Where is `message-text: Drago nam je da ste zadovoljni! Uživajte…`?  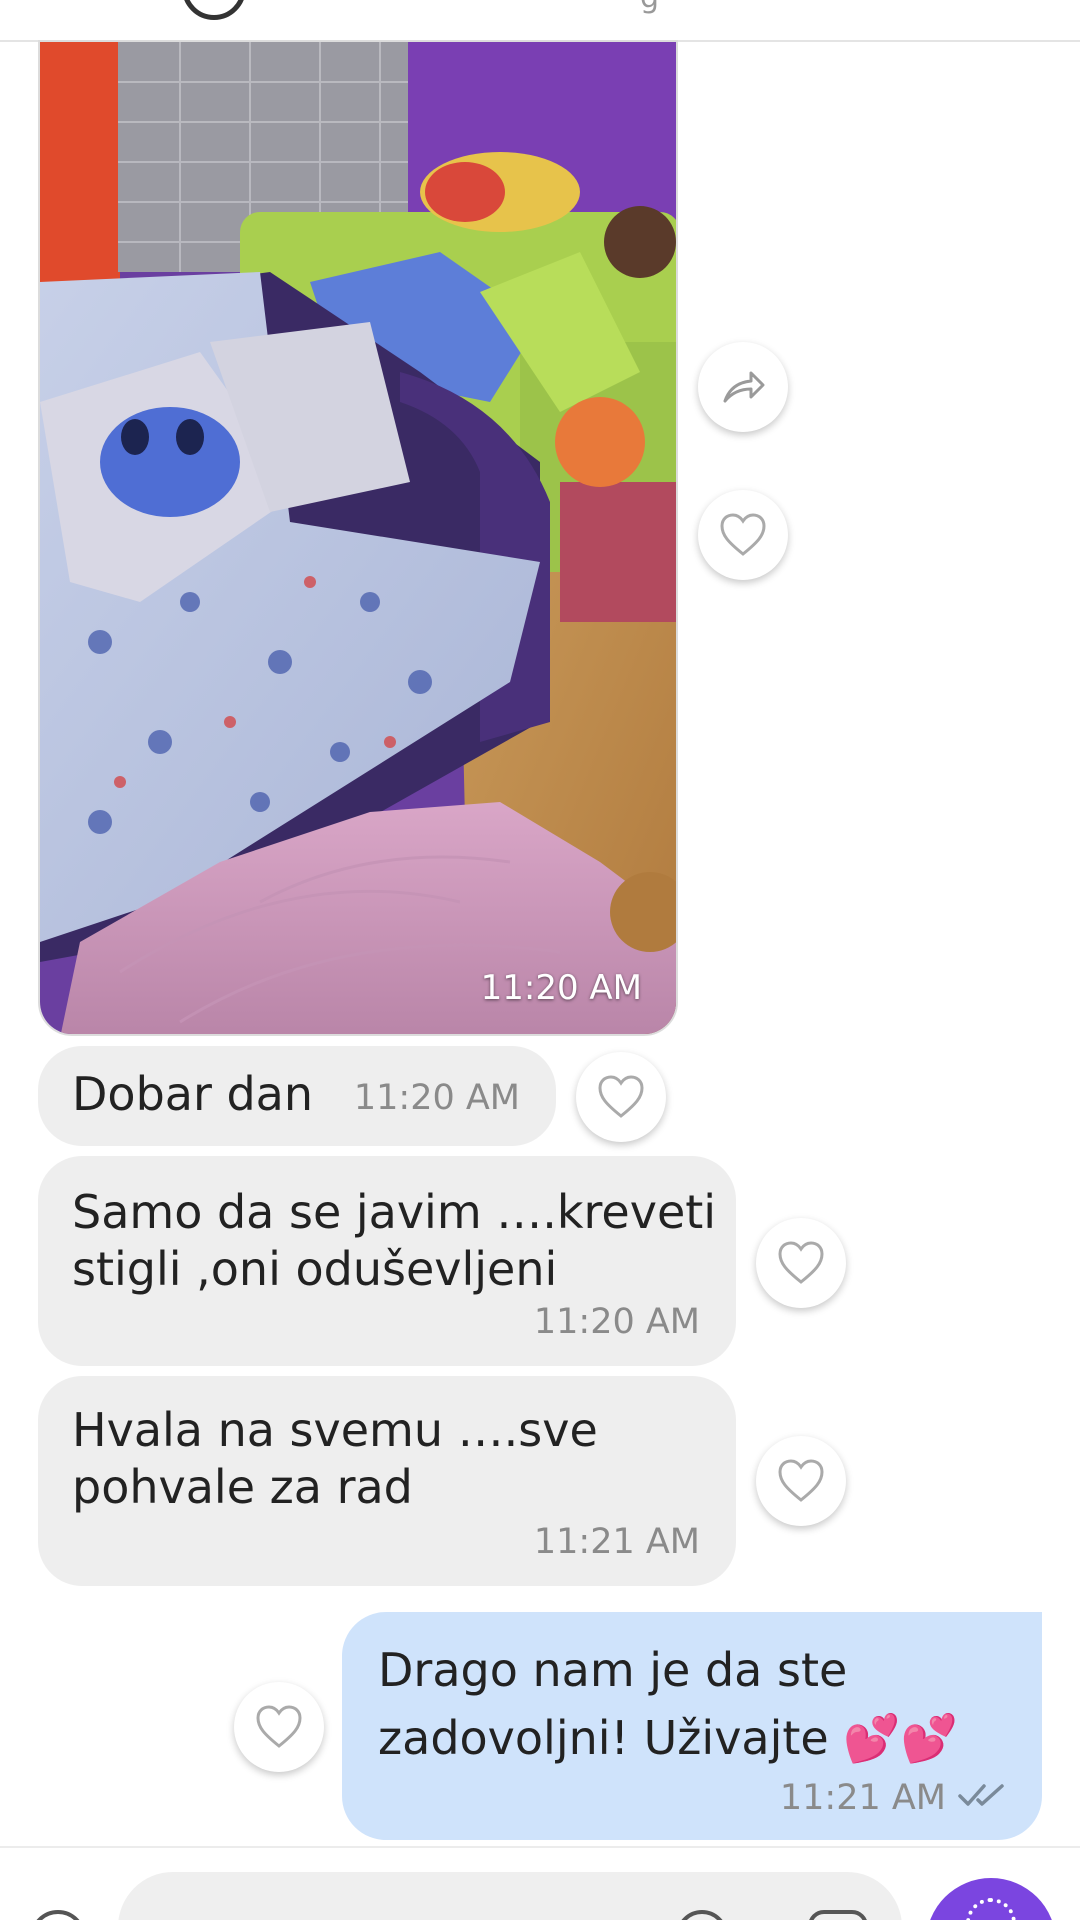 message-text: Drago nam je da ste zadovoljni! Uživajte… is located at coordinates (668, 1704).